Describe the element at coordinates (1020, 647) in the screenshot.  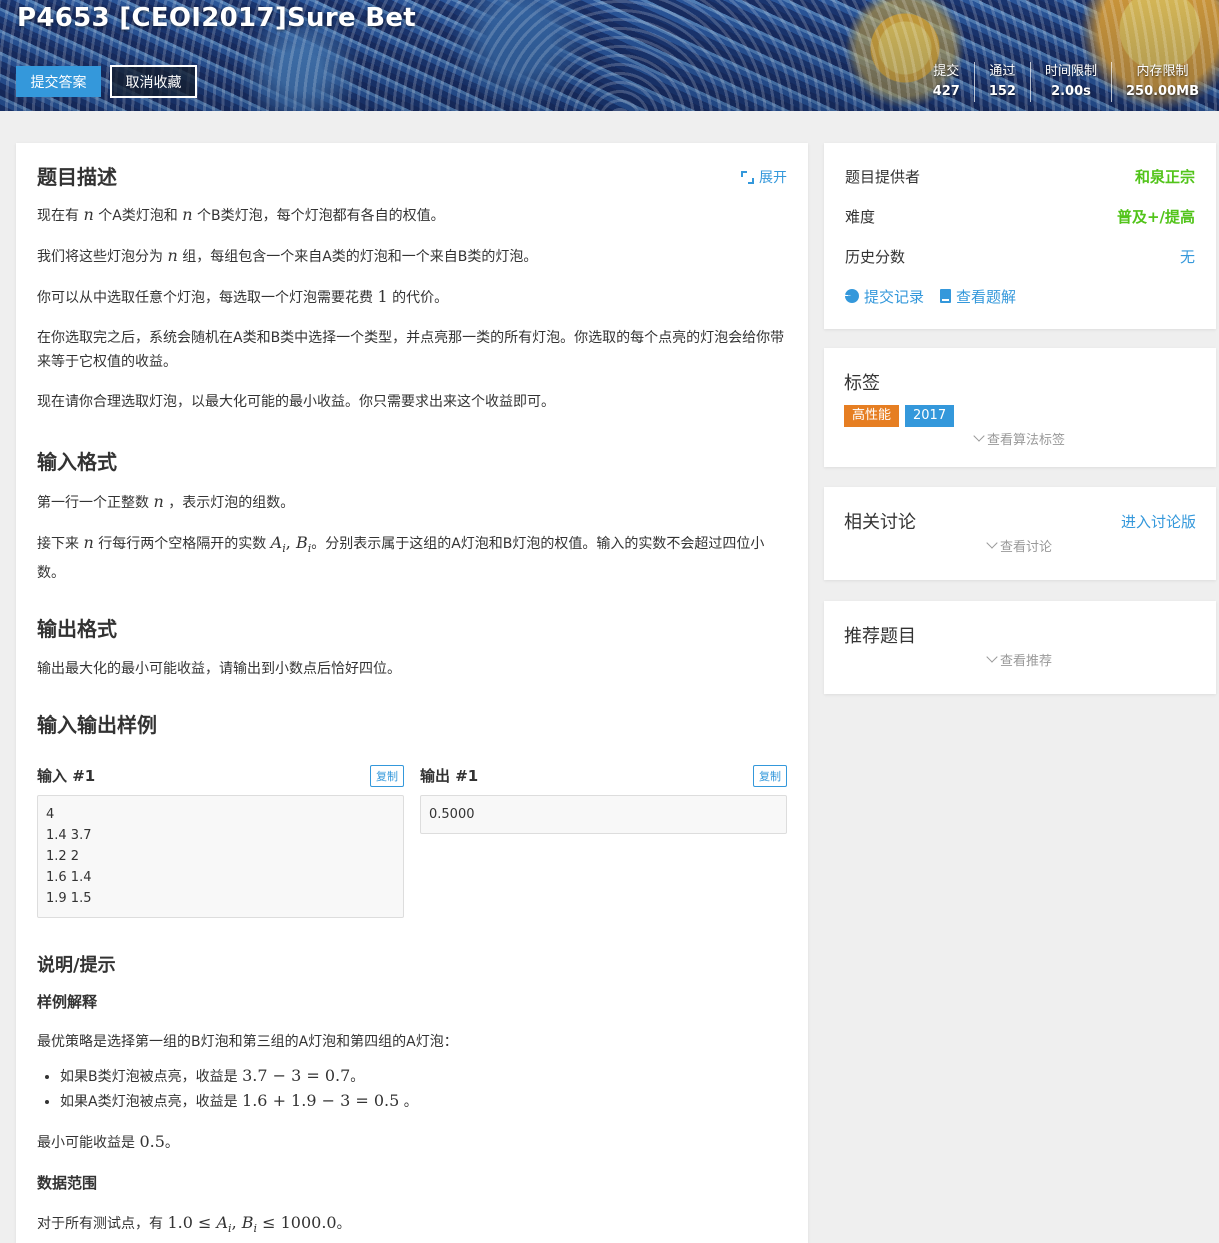
I see `recommend-card: 推荐题目 查看推荐` at that location.